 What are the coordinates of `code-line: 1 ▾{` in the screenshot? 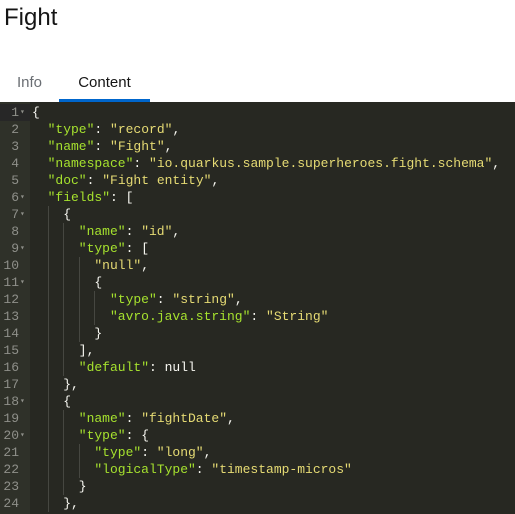 It's located at (257, 112).